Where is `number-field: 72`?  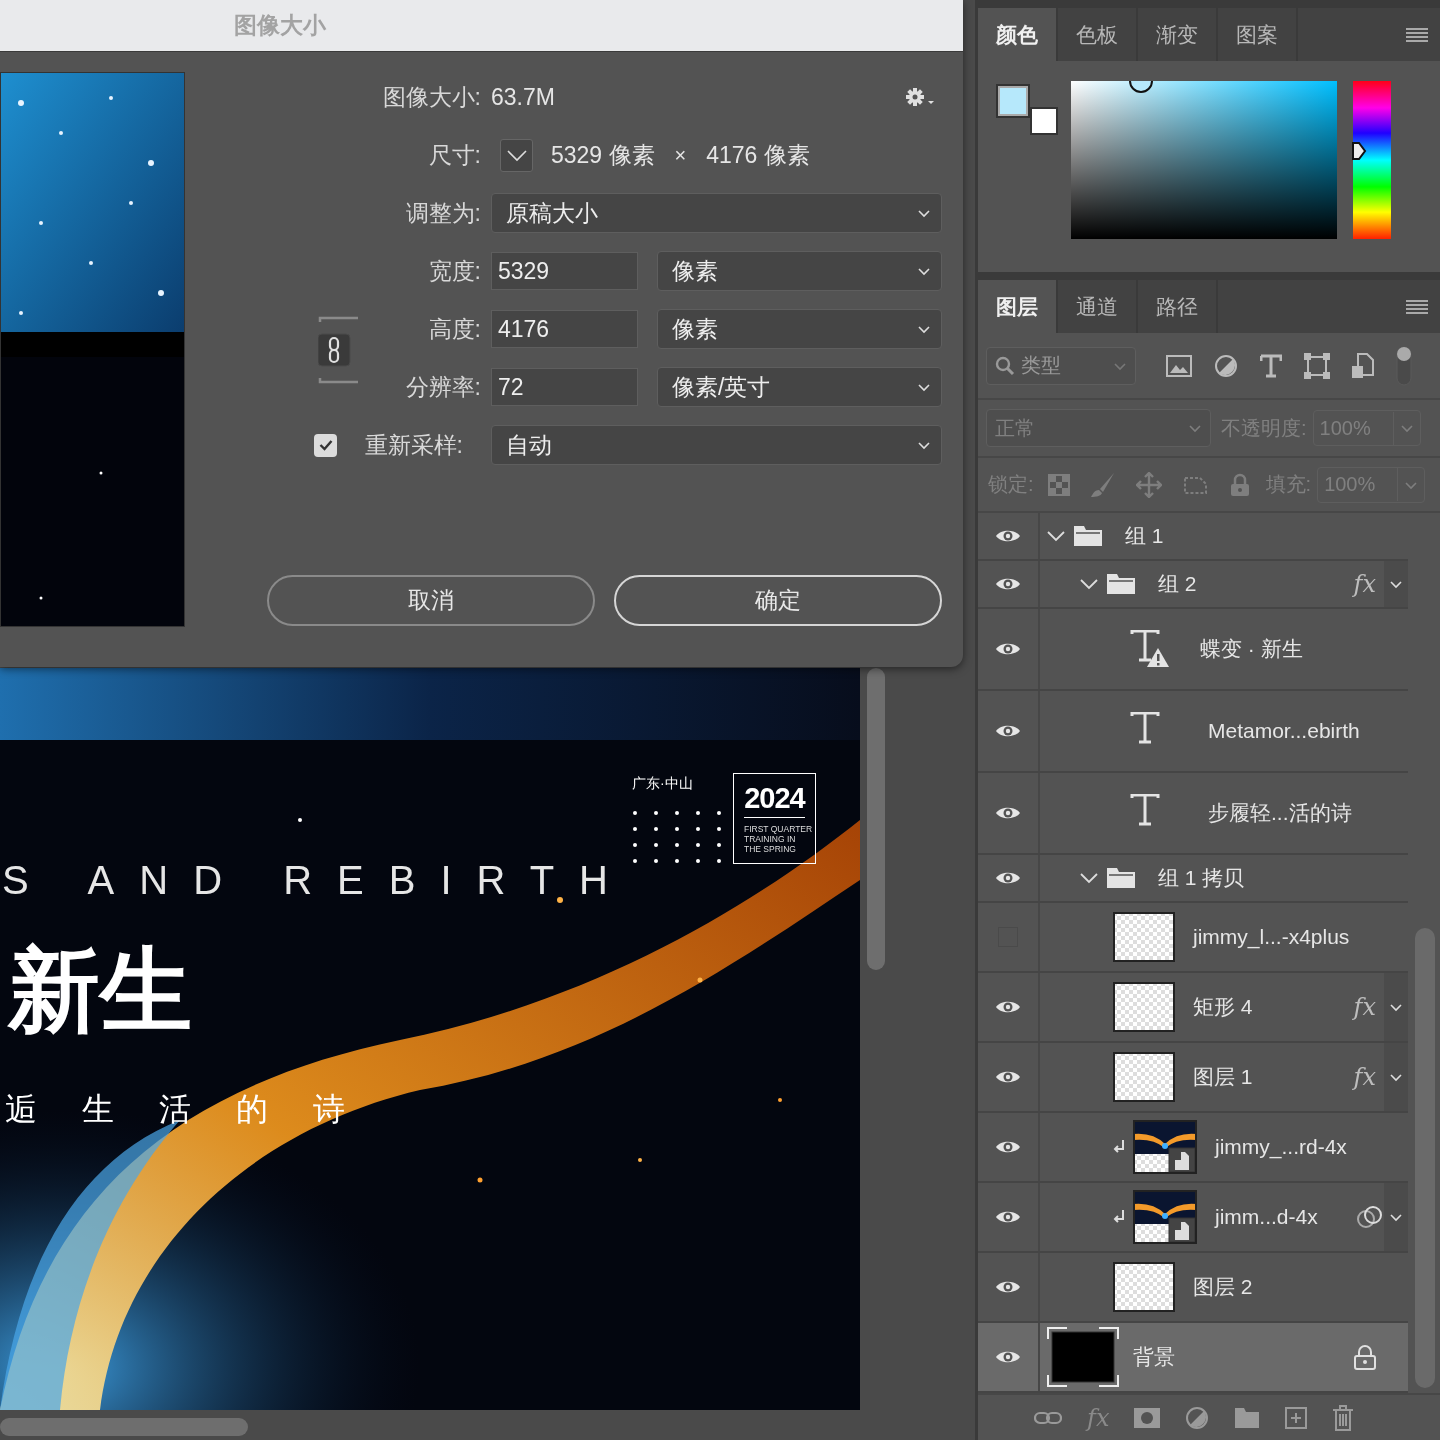
number-field: 72 is located at coordinates (564, 387).